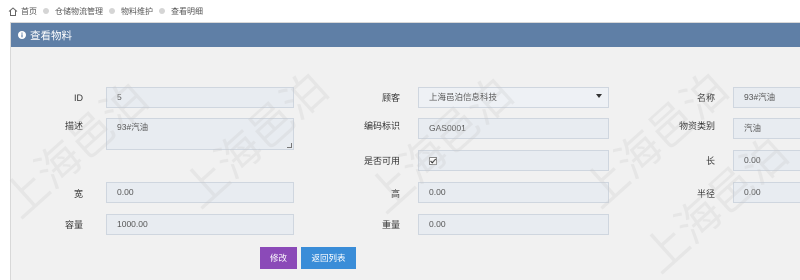 The height and width of the screenshot is (280, 800). What do you see at coordinates (133, 127) in the screenshot?
I see `description-value: 93#汽油` at bounding box center [133, 127].